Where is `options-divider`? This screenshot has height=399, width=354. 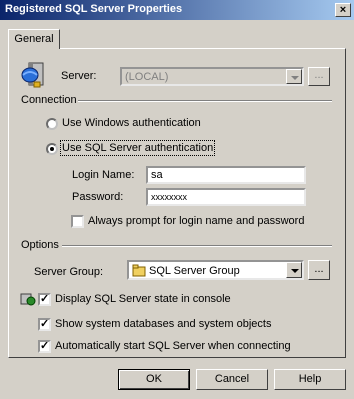
options-divider is located at coordinates (197, 246).